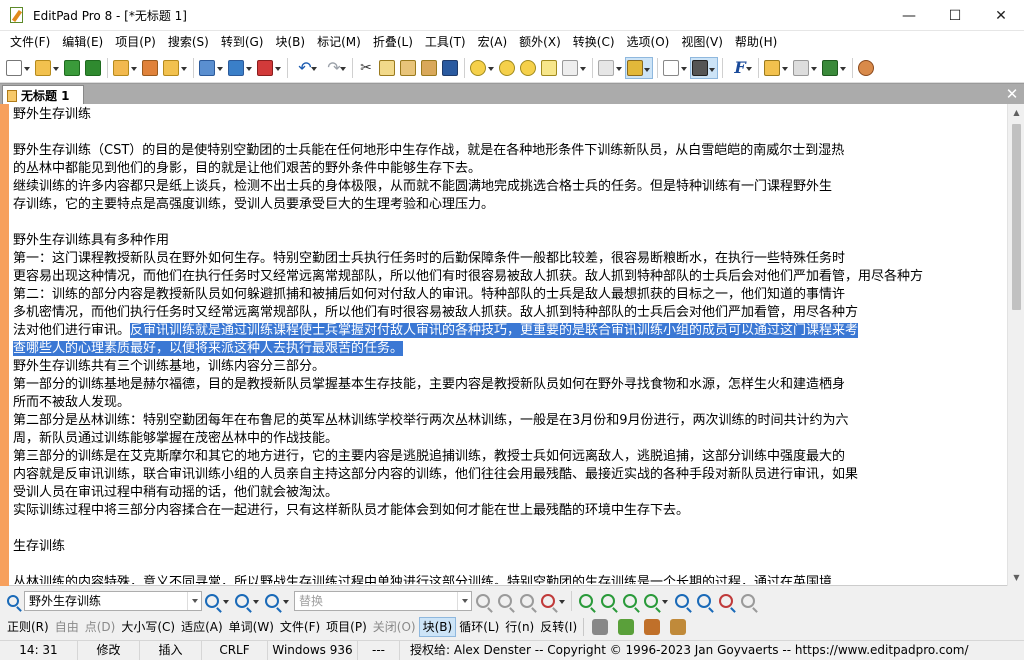 The image size is (1024, 660). What do you see at coordinates (704, 67) in the screenshot?
I see `columns-icon` at bounding box center [704, 67].